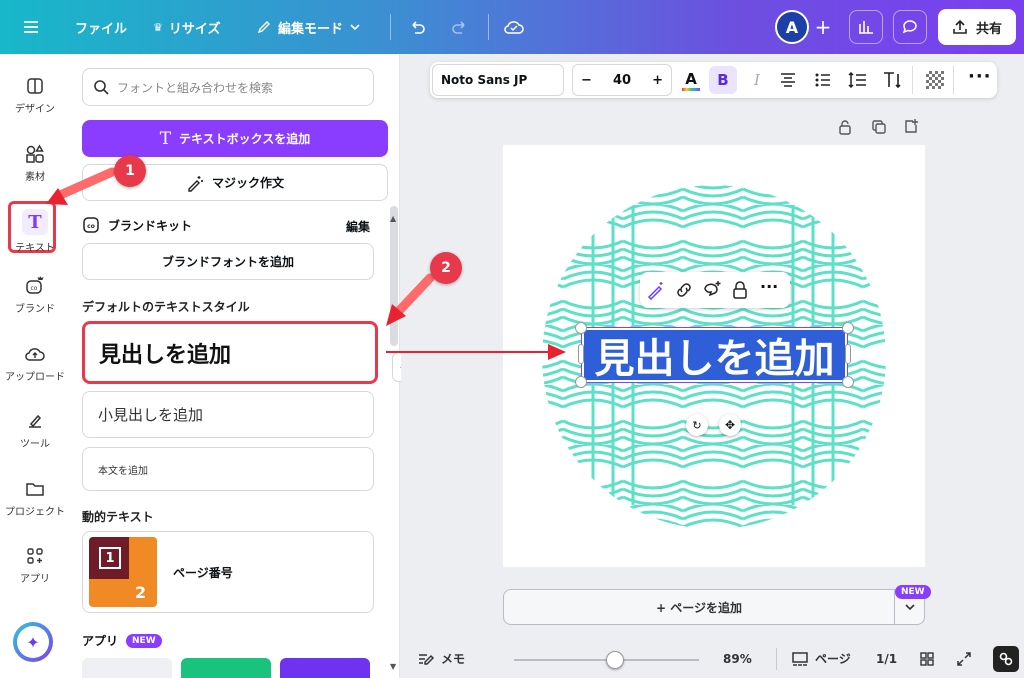 The image size is (1024, 678). What do you see at coordinates (35, 363) in the screenshot?
I see `rail-uploads: アップロード` at bounding box center [35, 363].